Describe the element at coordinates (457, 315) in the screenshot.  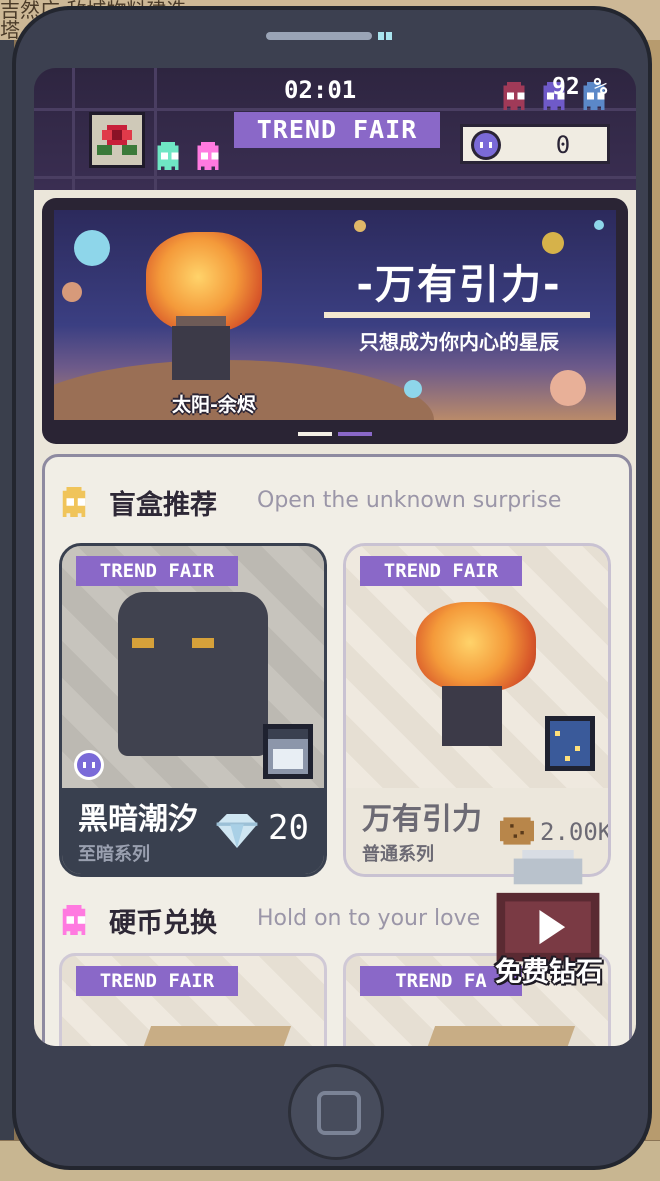
I see `banner-divider` at that location.